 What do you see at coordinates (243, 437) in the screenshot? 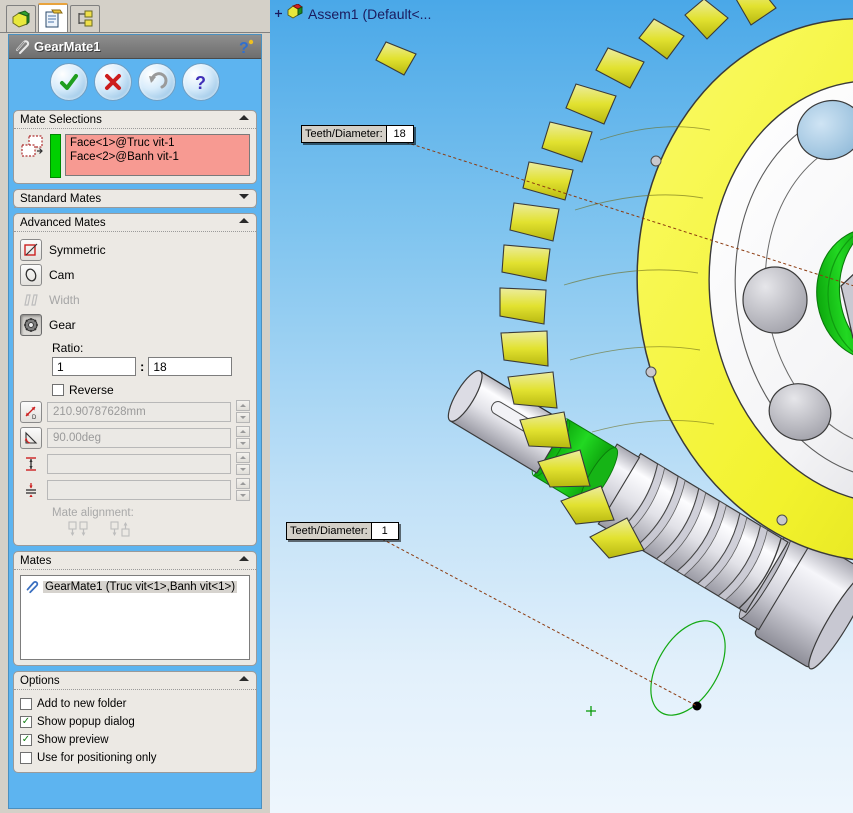
I see `angle-spinner` at bounding box center [243, 437].